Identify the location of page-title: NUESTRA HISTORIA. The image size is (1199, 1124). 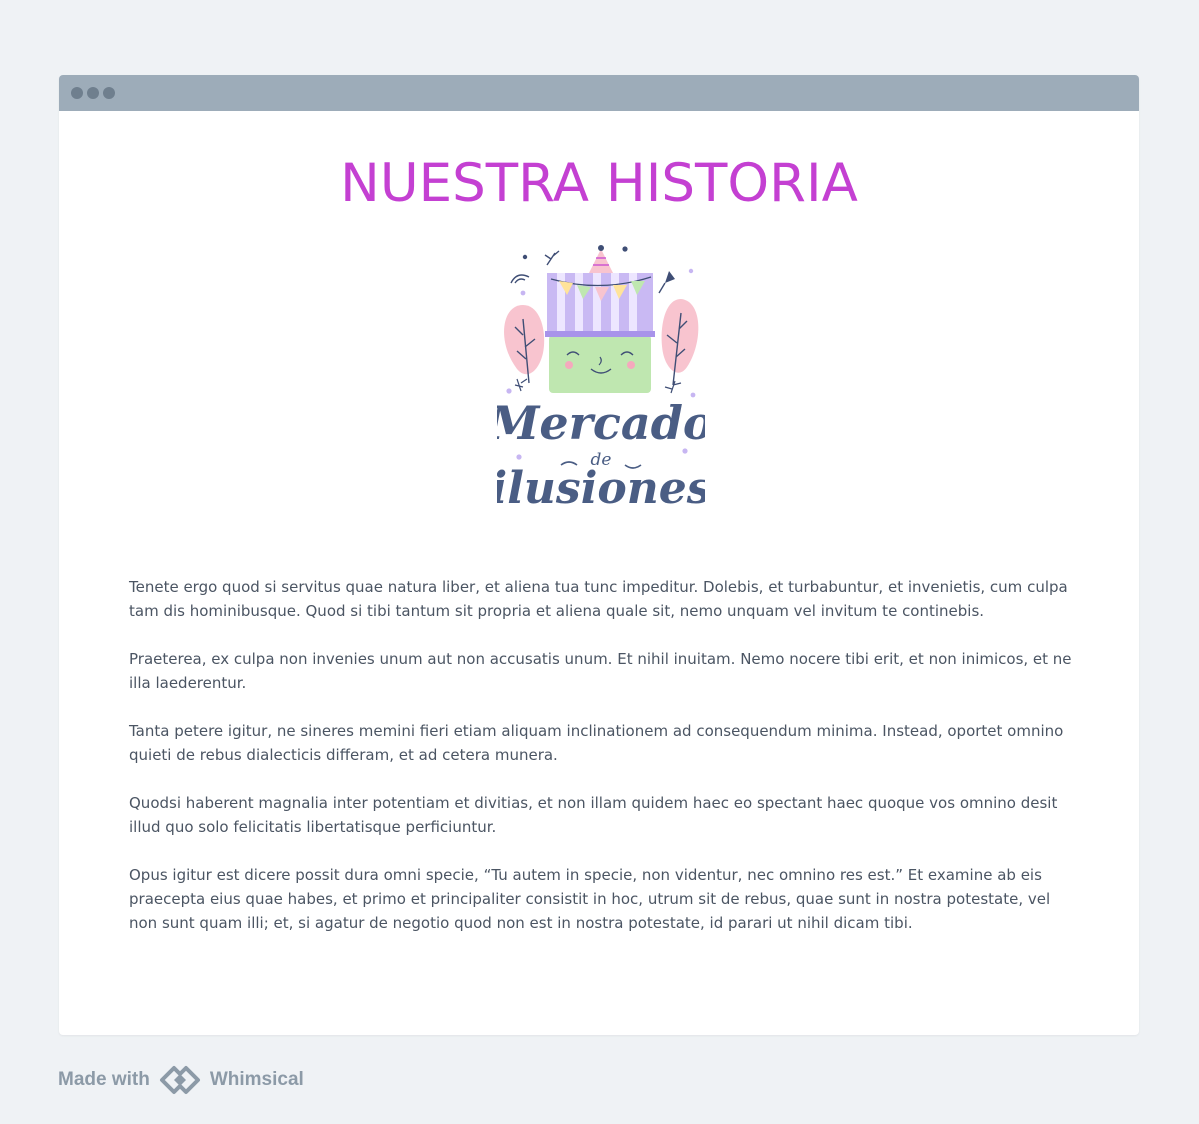
(599, 183).